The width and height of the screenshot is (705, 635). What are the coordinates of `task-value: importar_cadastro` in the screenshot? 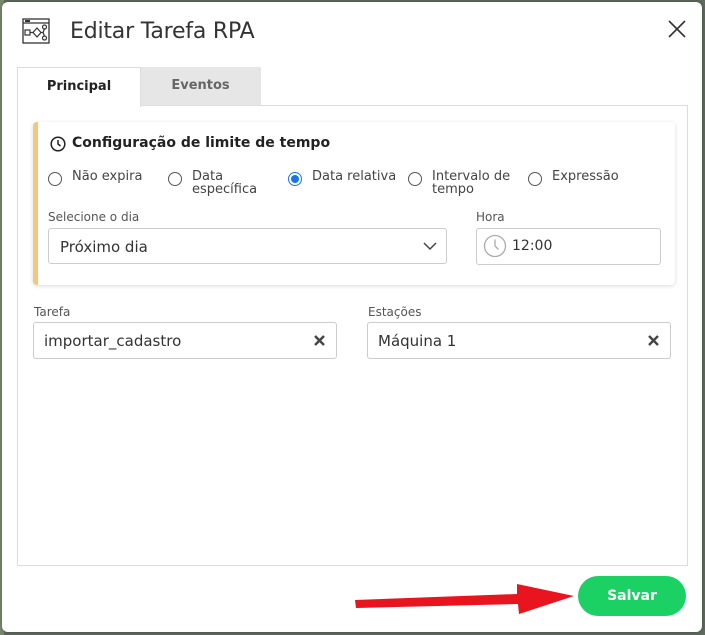 It's located at (113, 341).